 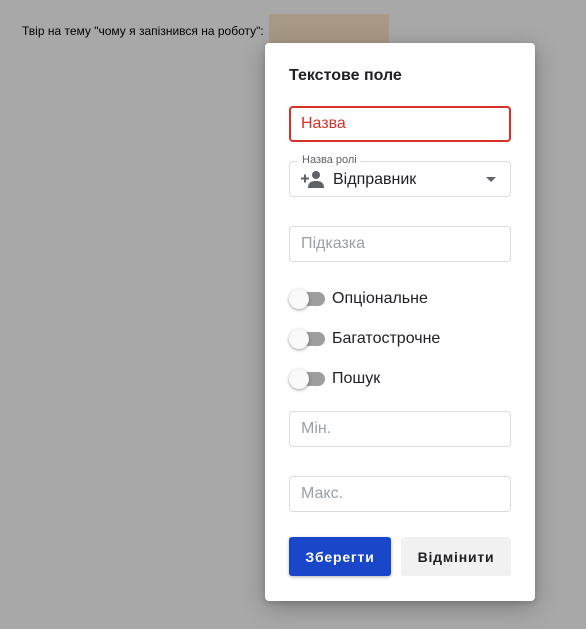 I want to click on optional-toggle, so click(x=307, y=299).